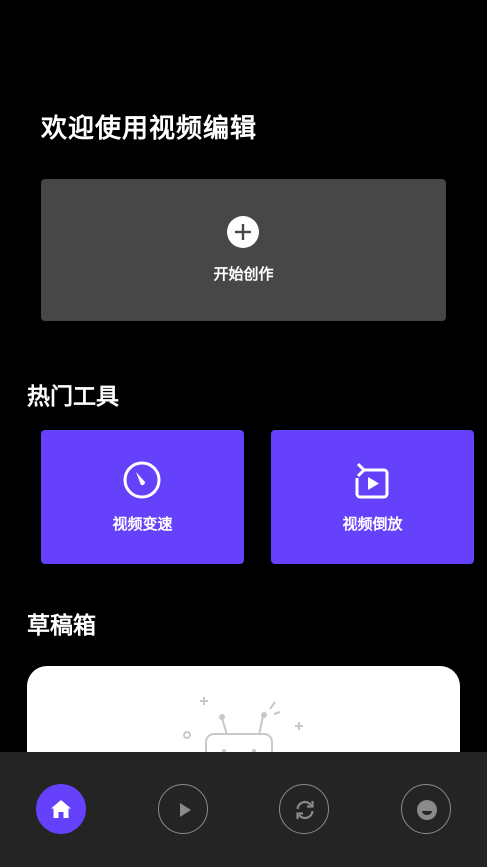 The width and height of the screenshot is (487, 867). I want to click on nav-refresh-button, so click(304, 809).